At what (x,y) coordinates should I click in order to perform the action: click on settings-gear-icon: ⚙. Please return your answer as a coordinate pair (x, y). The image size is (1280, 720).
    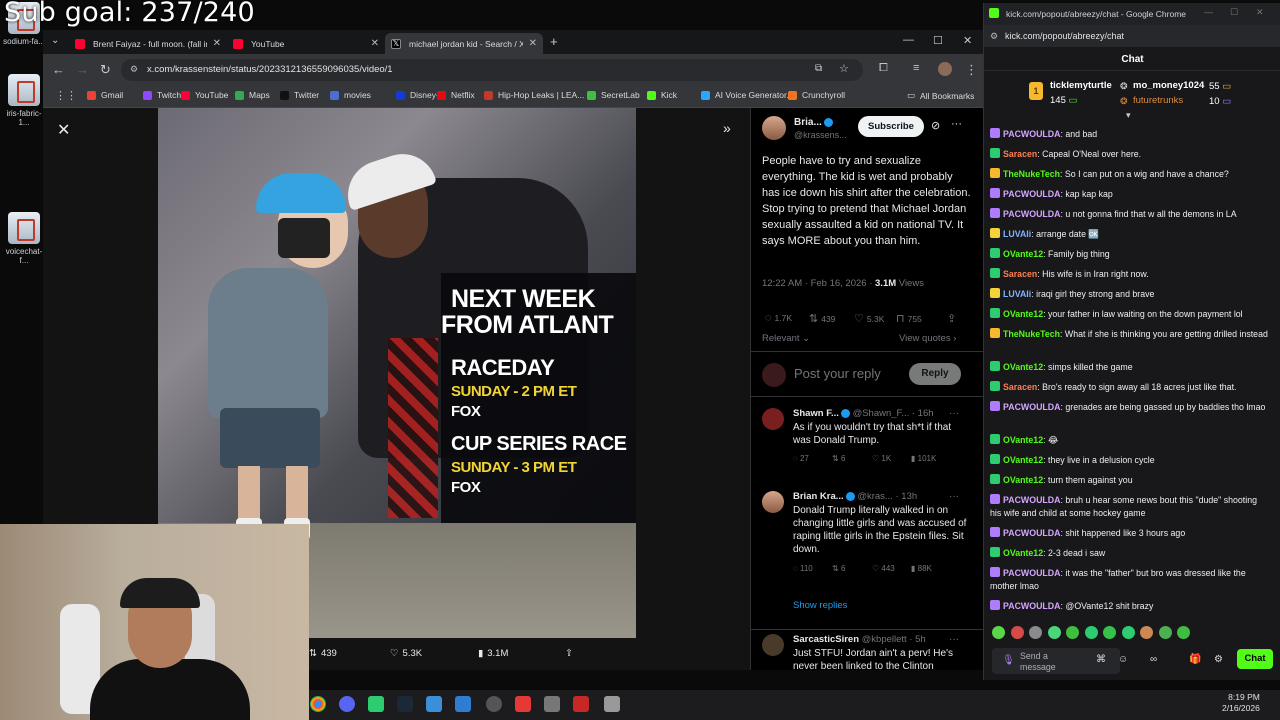
    Looking at the image, I should click on (1218, 659).